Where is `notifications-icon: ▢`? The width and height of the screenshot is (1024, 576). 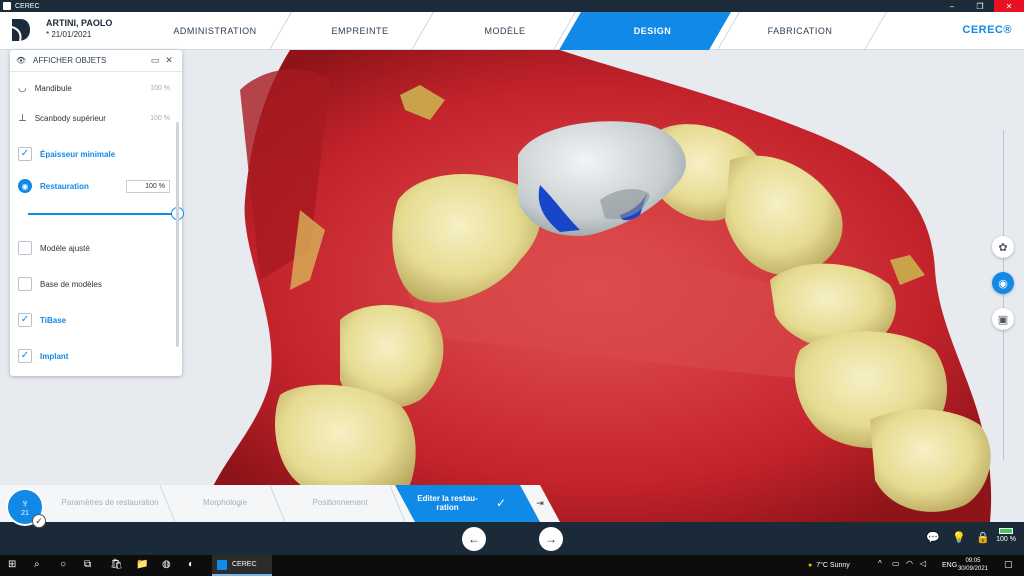 notifications-icon: ▢ is located at coordinates (1008, 564).